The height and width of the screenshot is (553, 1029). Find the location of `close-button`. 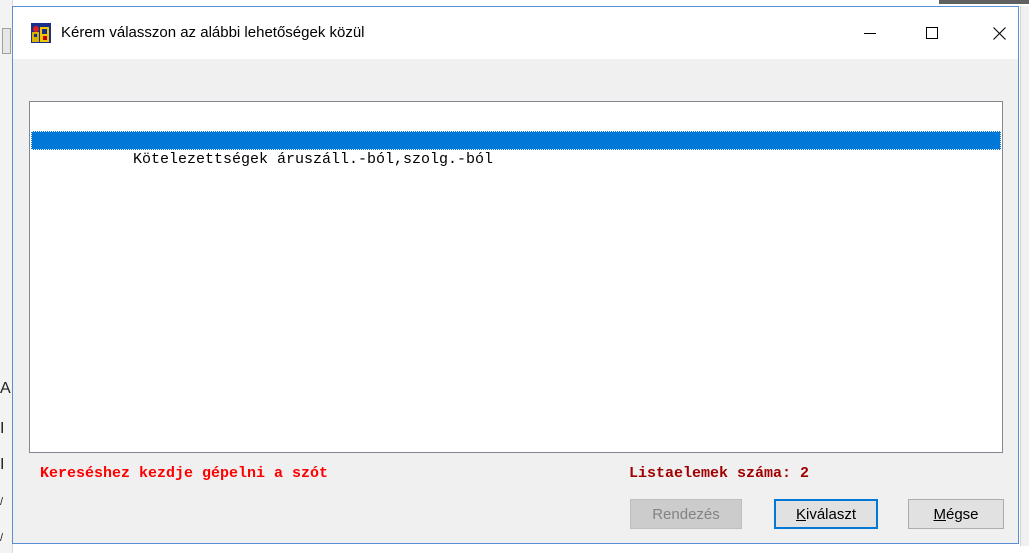

close-button is located at coordinates (999, 33).